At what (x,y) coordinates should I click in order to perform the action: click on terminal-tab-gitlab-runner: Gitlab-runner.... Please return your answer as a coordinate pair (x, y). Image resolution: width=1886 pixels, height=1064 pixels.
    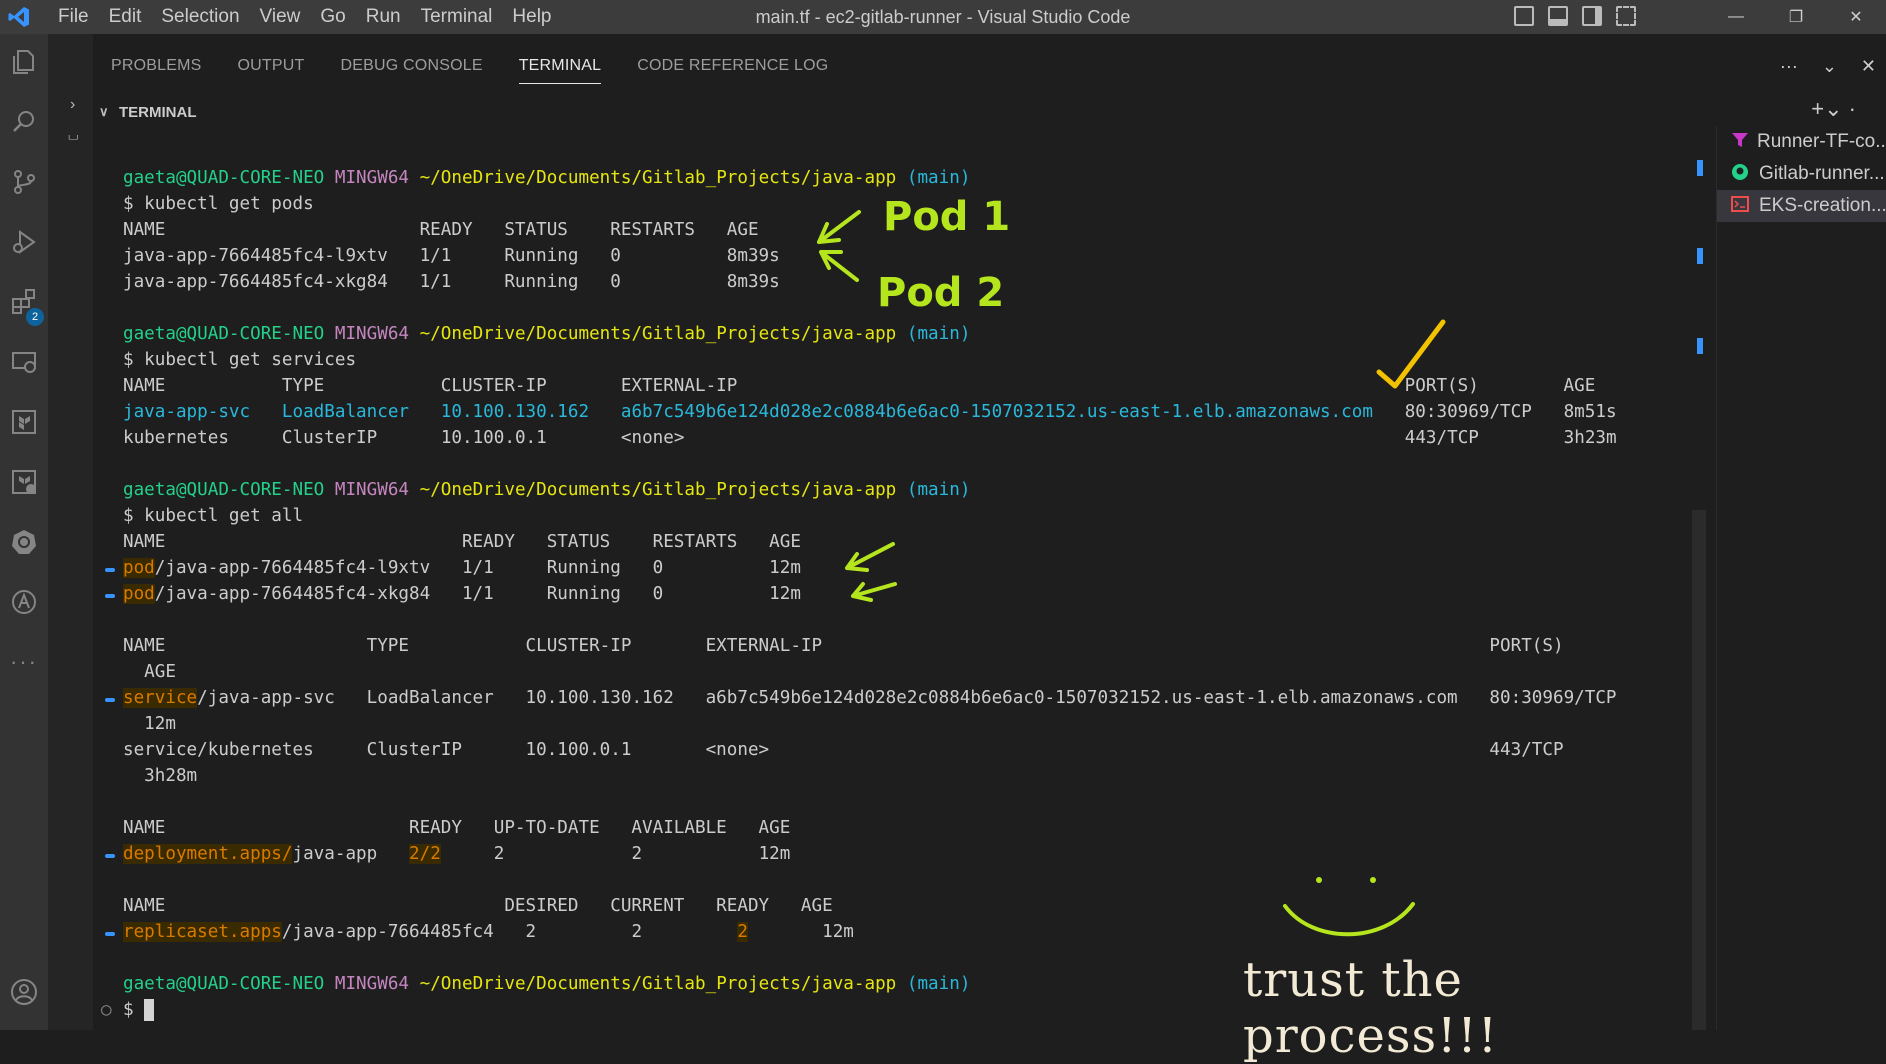
    Looking at the image, I should click on (1801, 174).